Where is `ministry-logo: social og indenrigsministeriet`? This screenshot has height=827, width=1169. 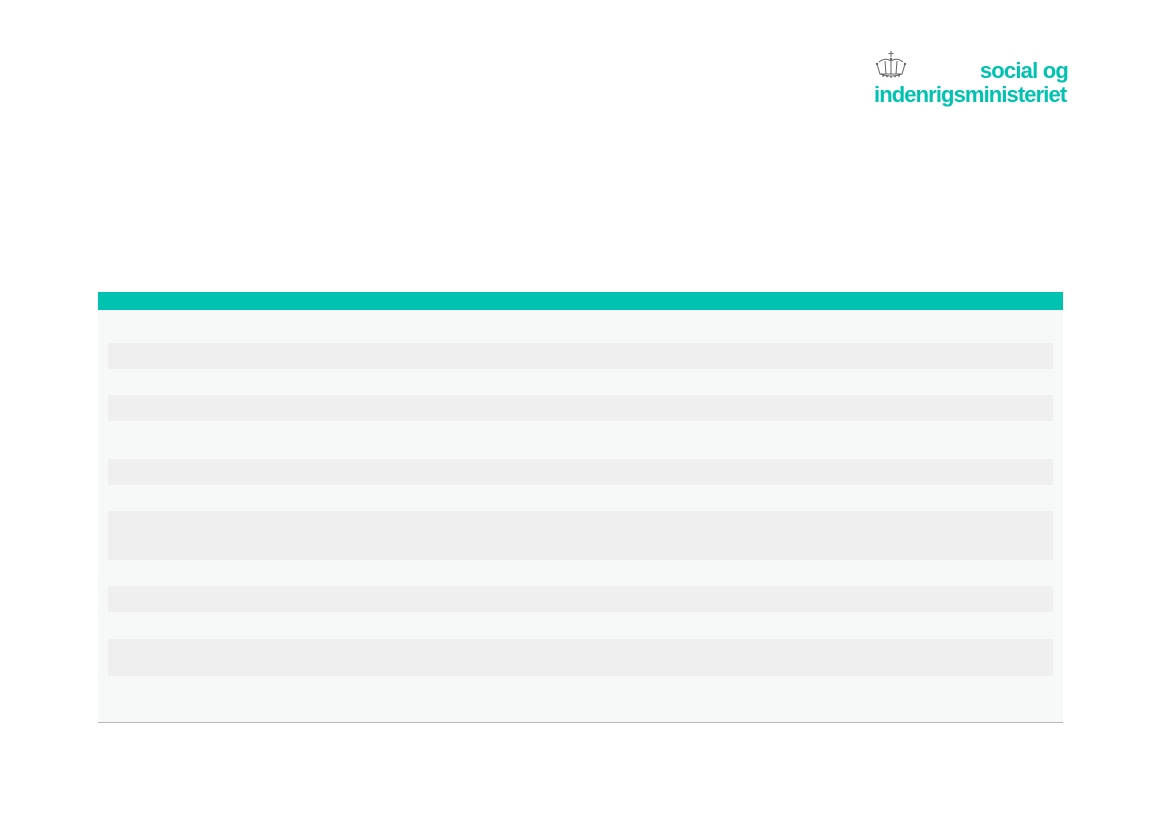 ministry-logo: social og indenrigsministeriet is located at coordinates (974, 80).